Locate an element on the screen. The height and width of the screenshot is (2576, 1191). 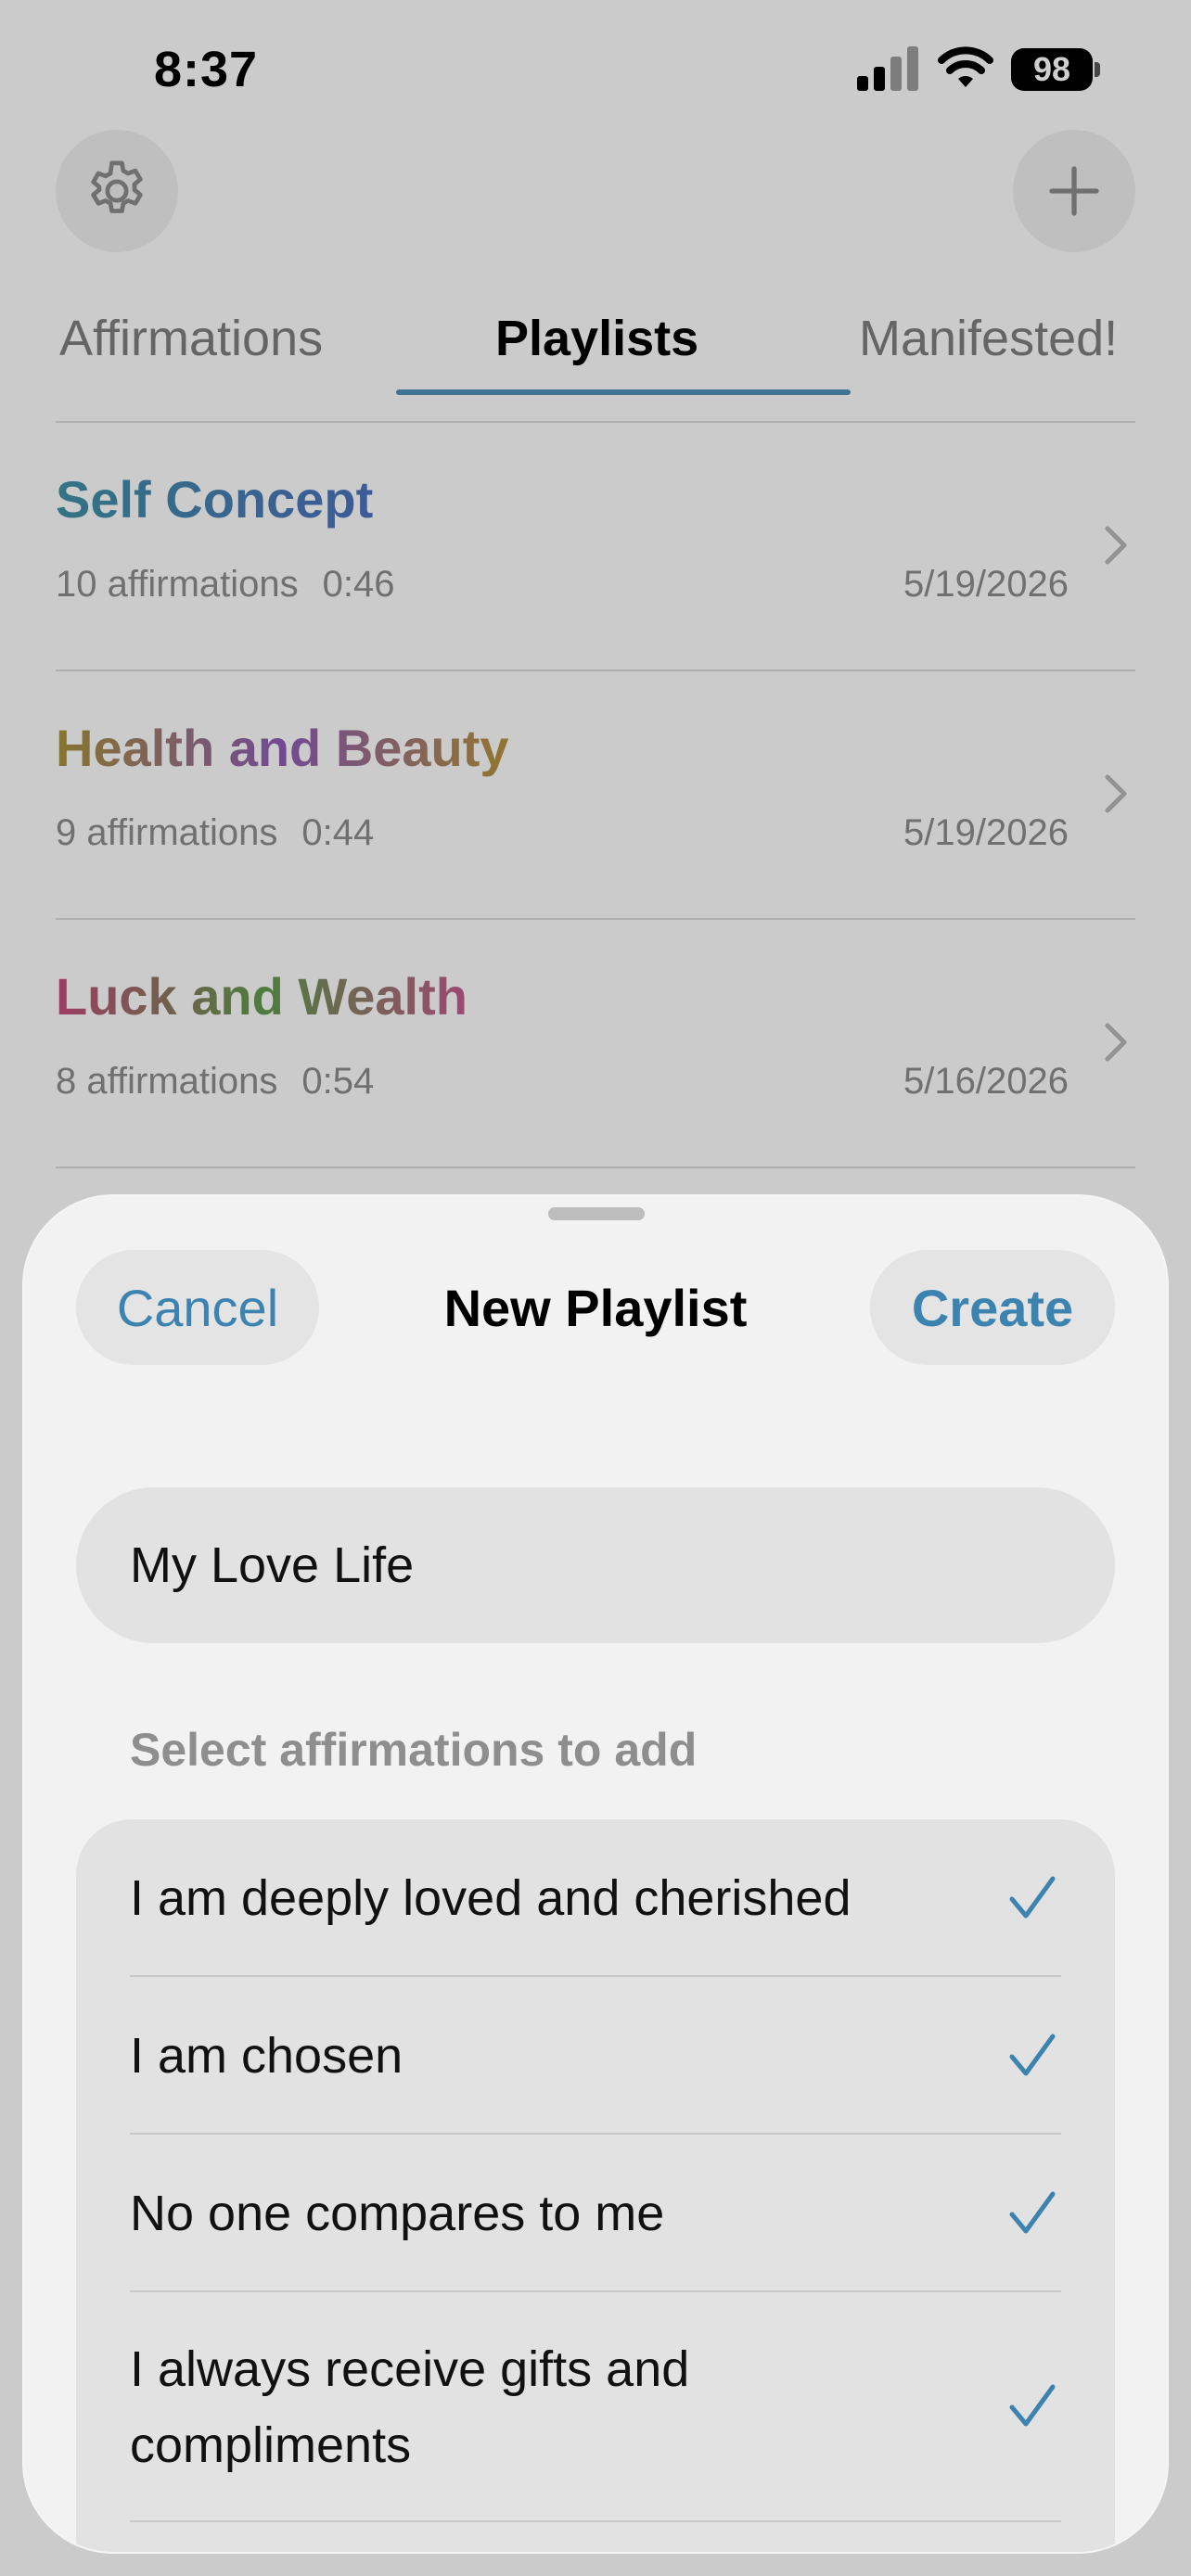
list-item: I am deeply loved and cherished is located at coordinates (595, 1898).